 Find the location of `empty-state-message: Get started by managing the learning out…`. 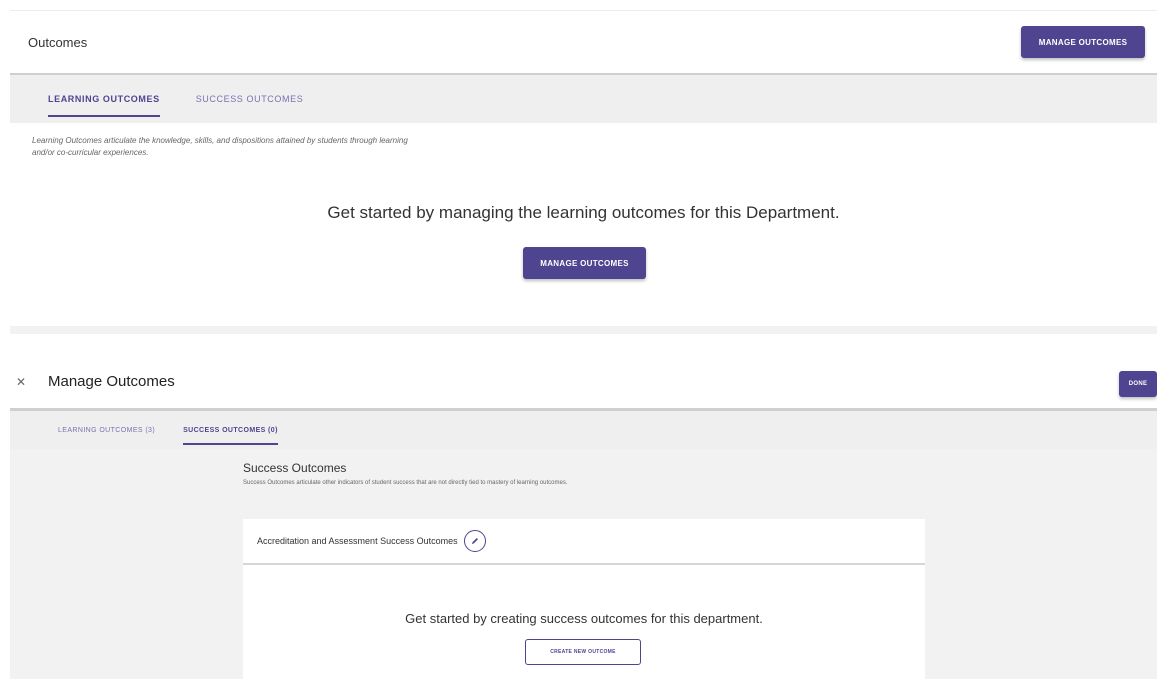

empty-state-message: Get started by managing the learning out… is located at coordinates (583, 212).